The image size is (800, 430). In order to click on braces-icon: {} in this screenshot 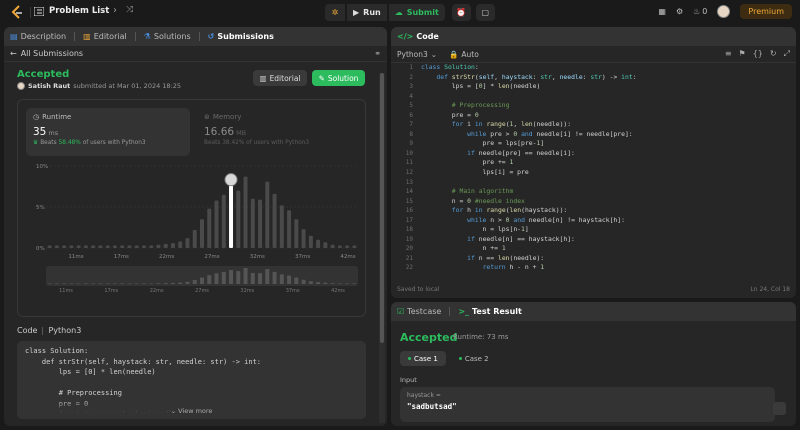, I will do `click(758, 54)`.